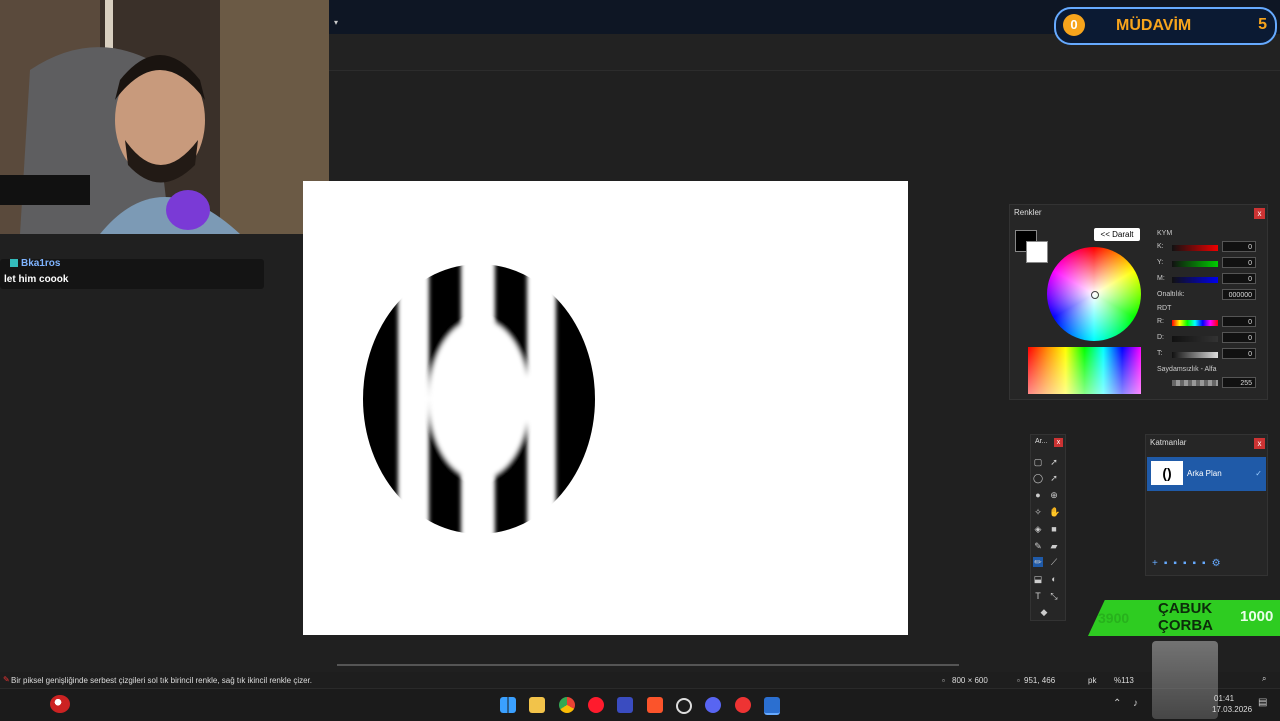  Describe the element at coordinates (1195, 339) in the screenshot. I see `d-slider` at that location.